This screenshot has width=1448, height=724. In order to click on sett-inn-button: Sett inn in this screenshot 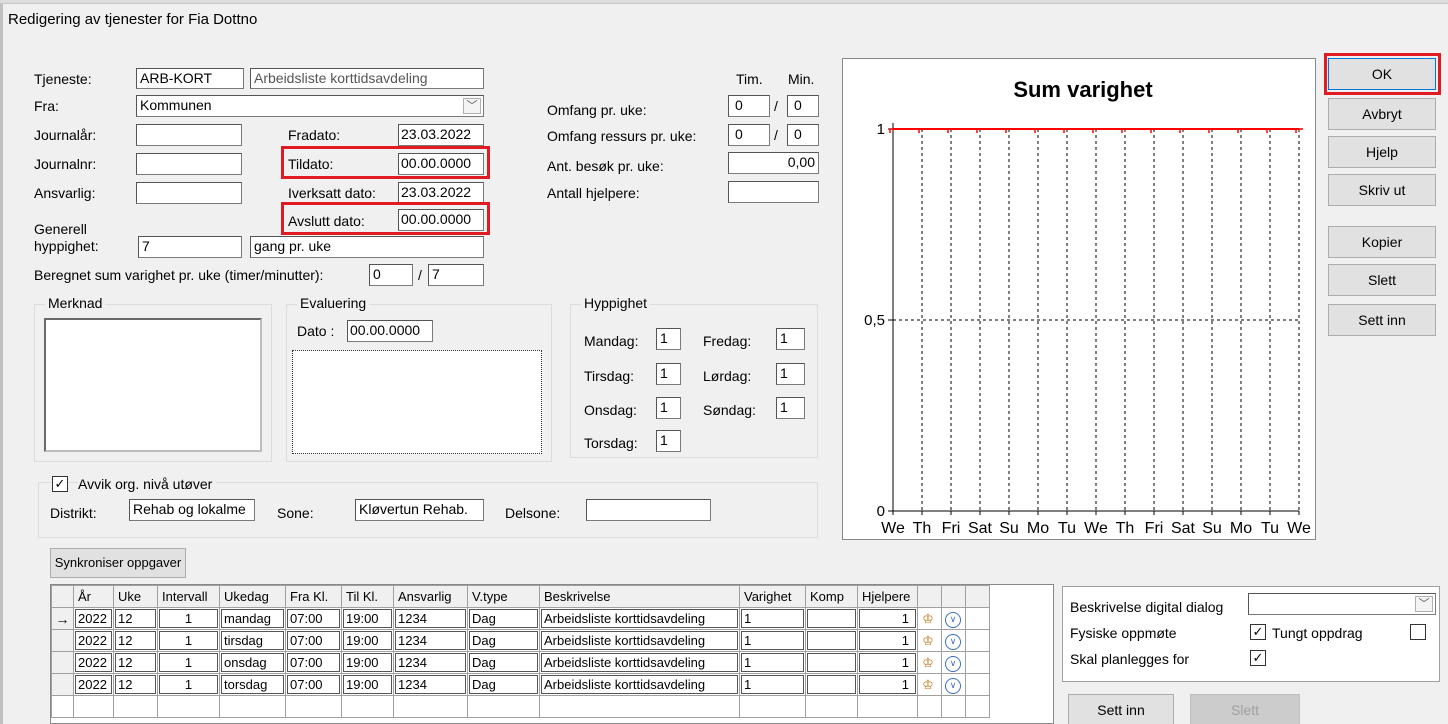, I will do `click(1382, 320)`.